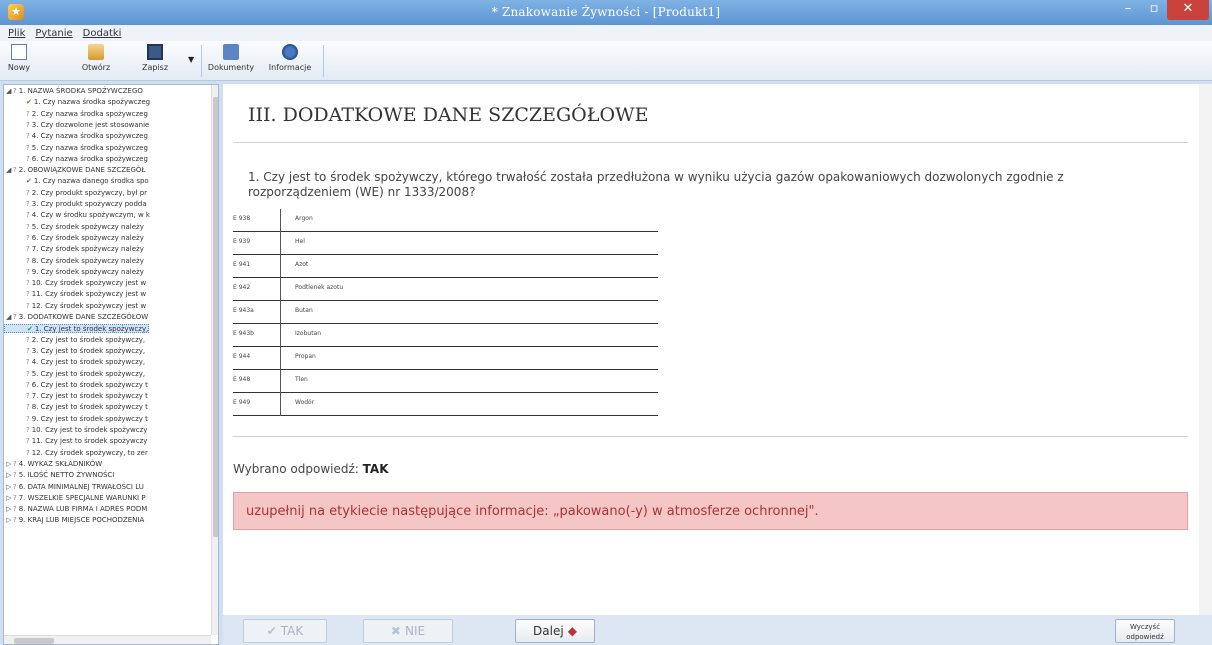 The height and width of the screenshot is (645, 1212). I want to click on tree-question: ? 2. Czy jest to środek spożywczy,, so click(74, 340).